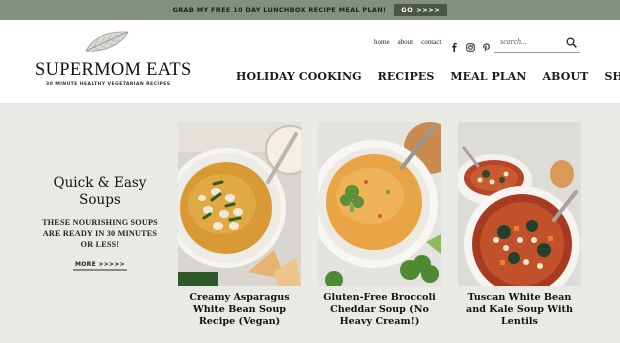  What do you see at coordinates (99, 265) in the screenshot?
I see `promo-more-link: MORE >>>>>` at bounding box center [99, 265].